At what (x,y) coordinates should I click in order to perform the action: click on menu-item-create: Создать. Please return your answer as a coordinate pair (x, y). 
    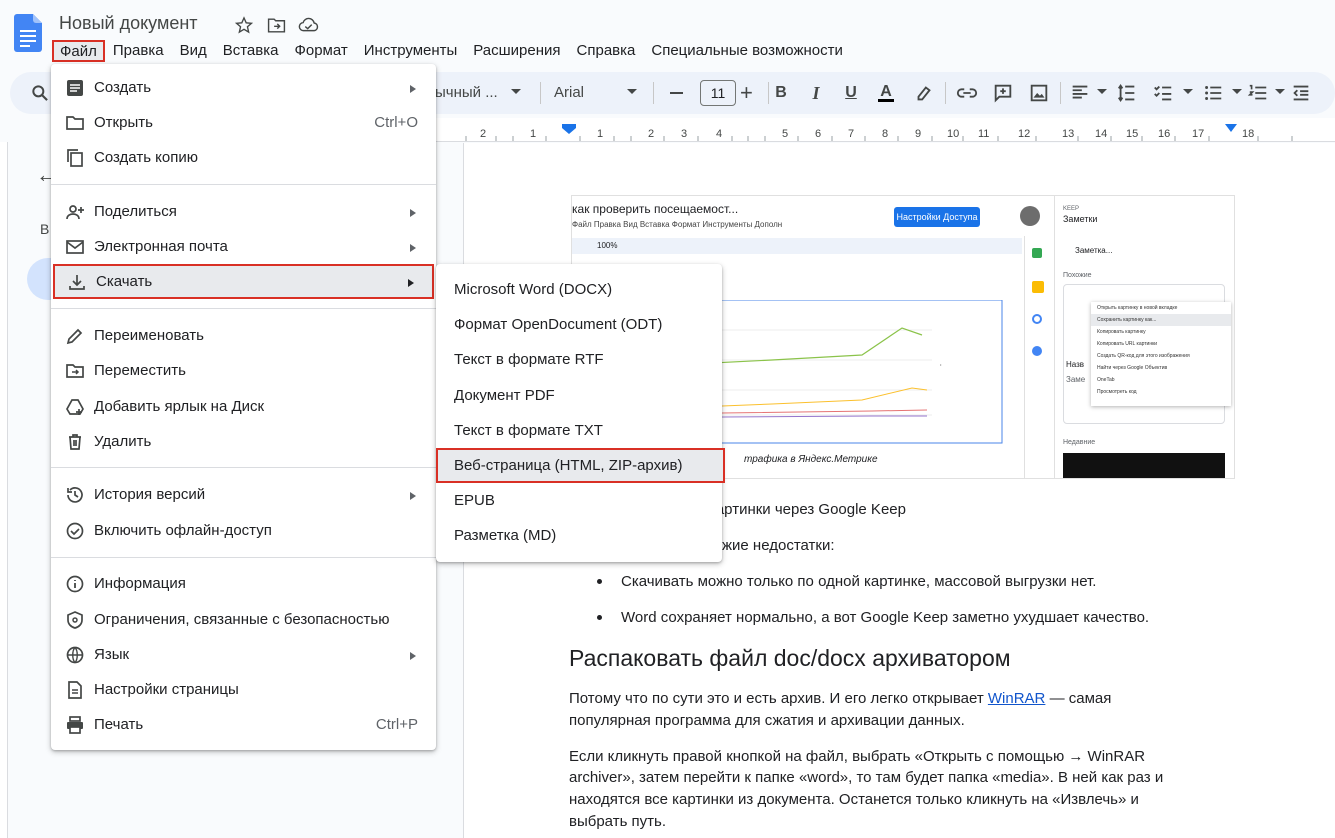
    Looking at the image, I should click on (243, 87).